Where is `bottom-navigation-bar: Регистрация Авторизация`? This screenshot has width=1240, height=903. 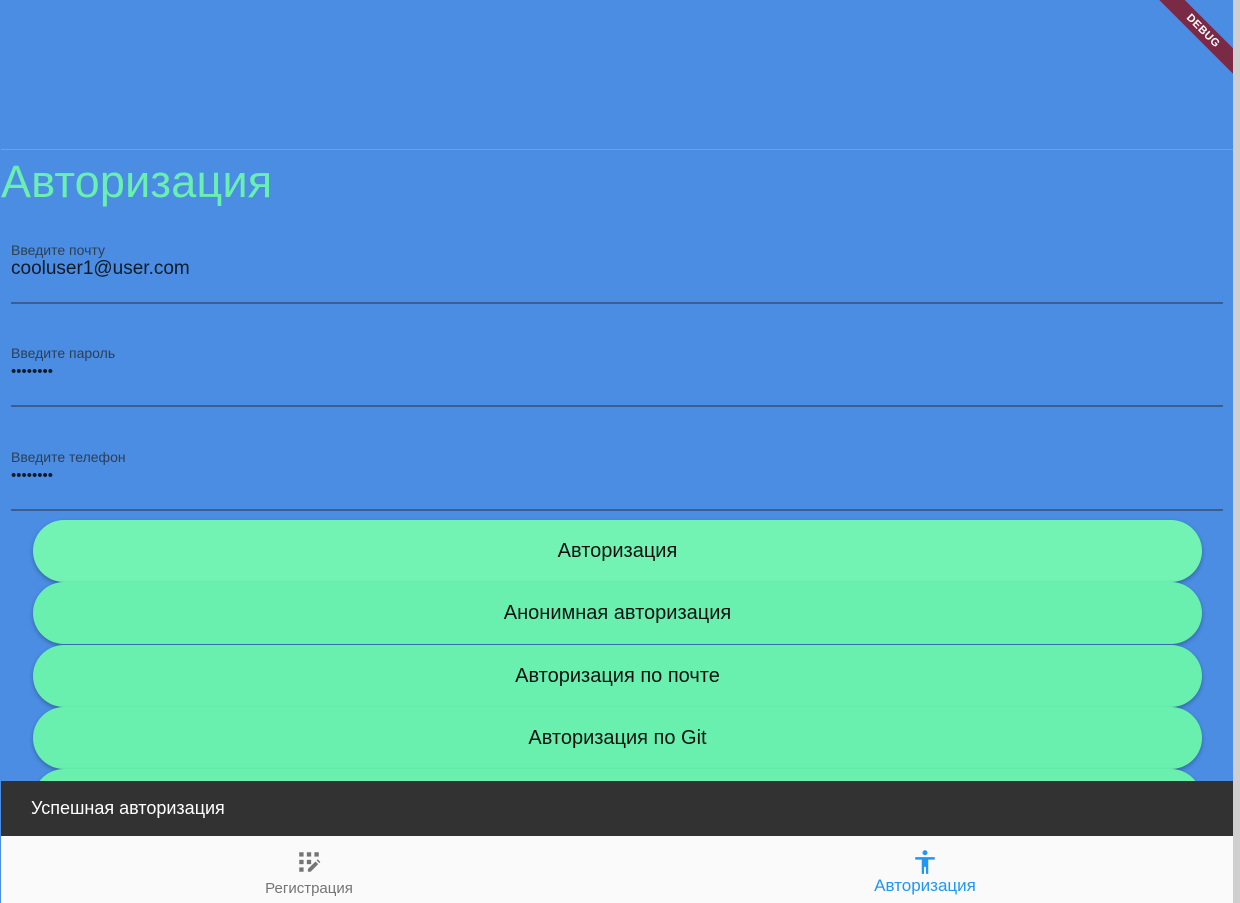
bottom-navigation-bar: Регистрация Авторизация is located at coordinates (617, 869).